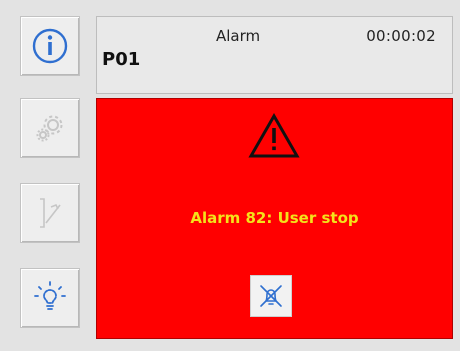  I want to click on alarm-message: Alarm 82: User stop, so click(274, 218).